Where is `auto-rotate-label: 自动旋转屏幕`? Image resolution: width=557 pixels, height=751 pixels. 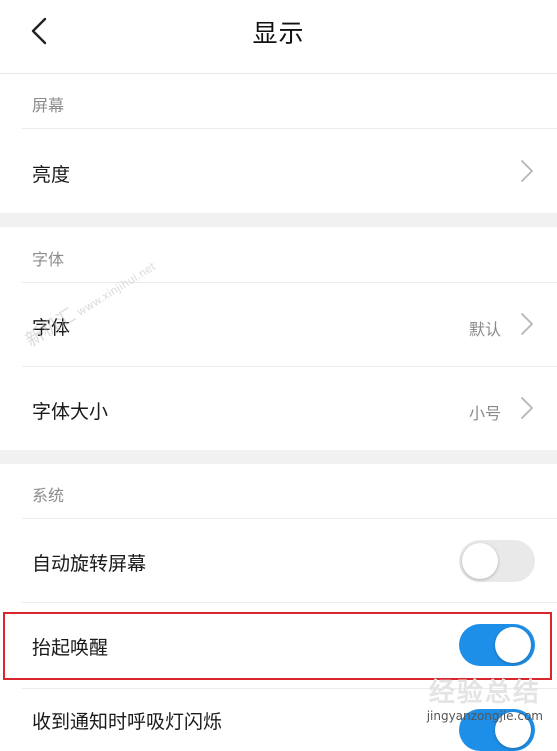 auto-rotate-label: 自动旋转屏幕 is located at coordinates (89, 564).